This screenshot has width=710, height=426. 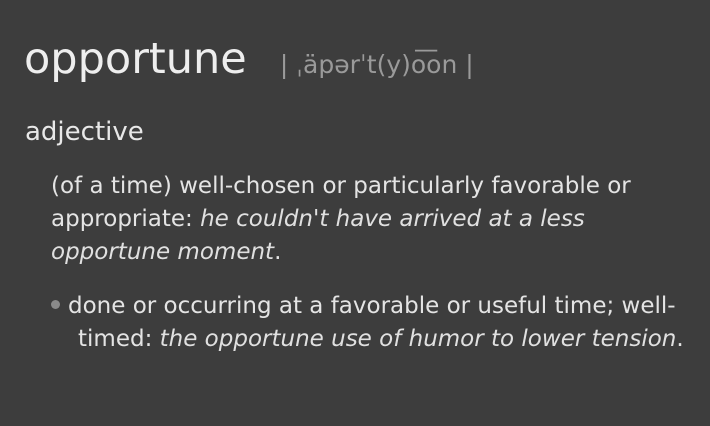 I want to click on bullet-dot-icon, so click(x=55, y=304).